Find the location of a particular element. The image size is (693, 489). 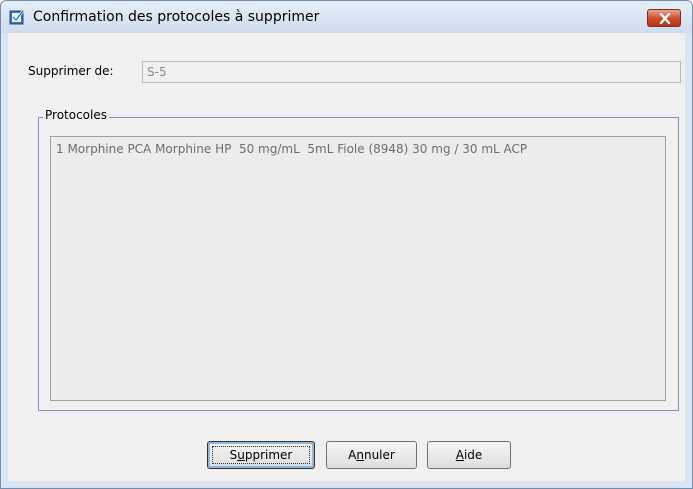

title-bar: Confirmation des protocoles à supprimer is located at coordinates (346, 17).